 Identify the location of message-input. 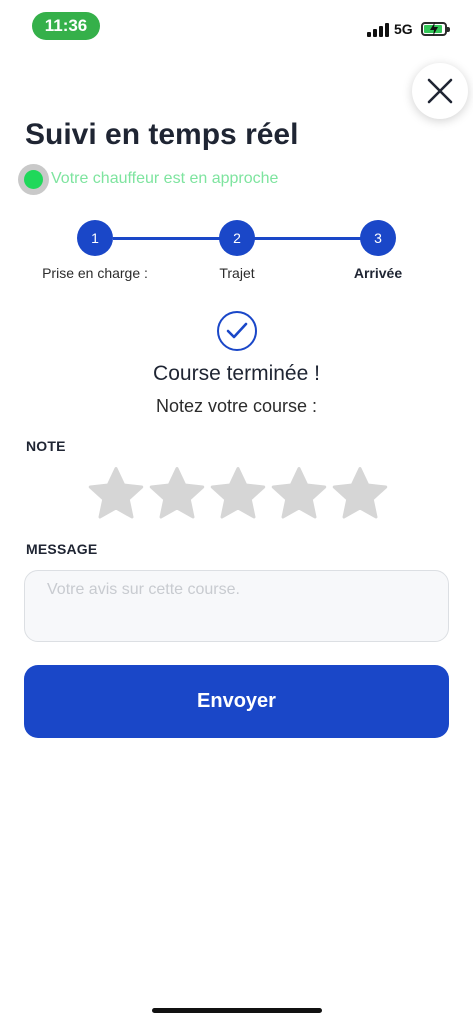
(236, 606).